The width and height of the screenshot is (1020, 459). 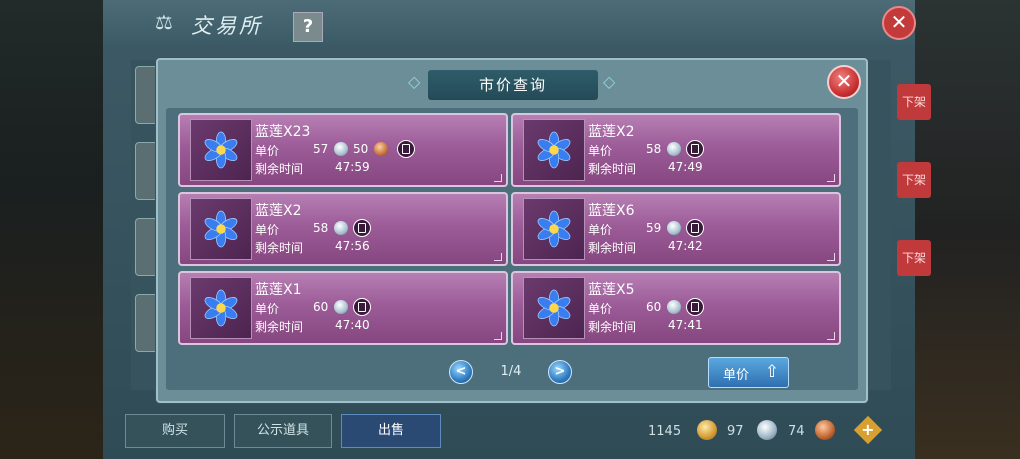 I want to click on item-name: 蓝莲X1, so click(x=278, y=290).